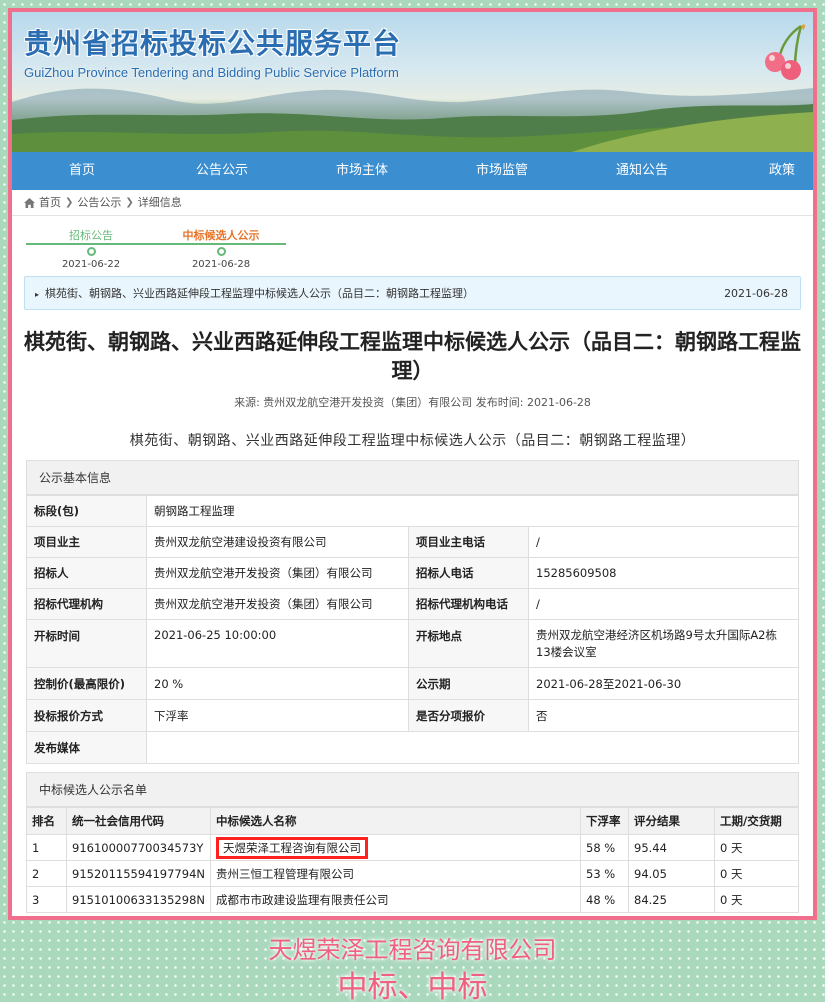 The image size is (825, 1002). What do you see at coordinates (472, 747) in the screenshot?
I see `info-value` at bounding box center [472, 747].